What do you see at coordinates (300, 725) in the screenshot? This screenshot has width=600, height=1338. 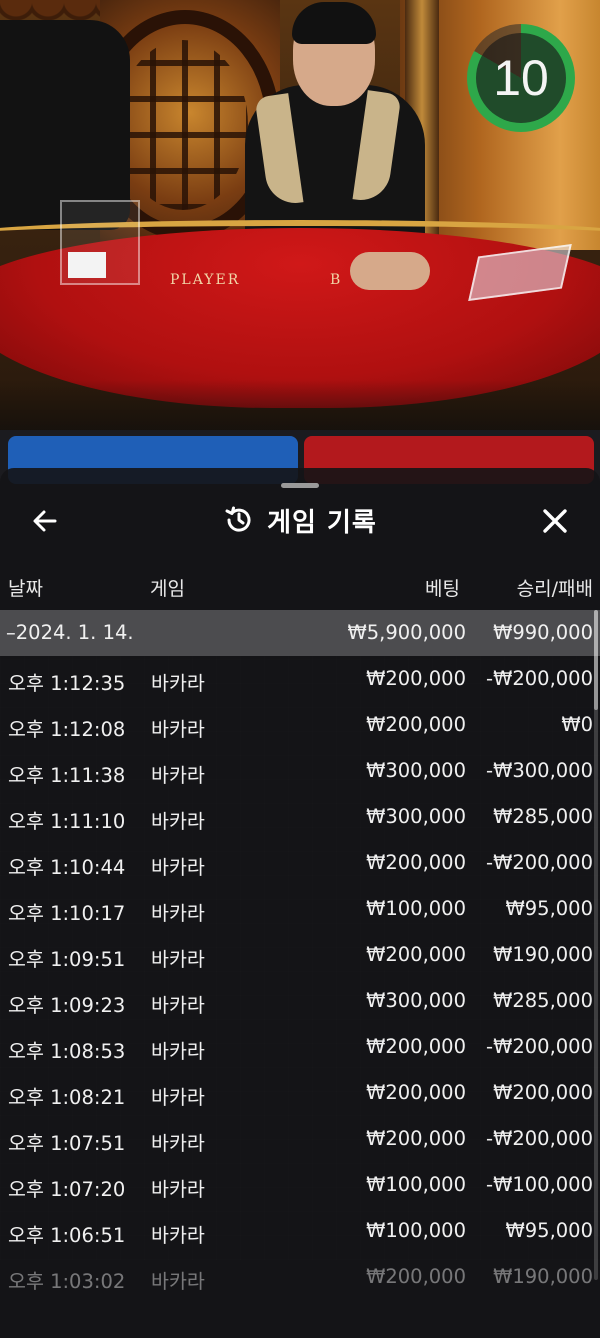 I see `history-row: 오후 1:12:08 바카라 ₩200,000 ₩0` at bounding box center [300, 725].